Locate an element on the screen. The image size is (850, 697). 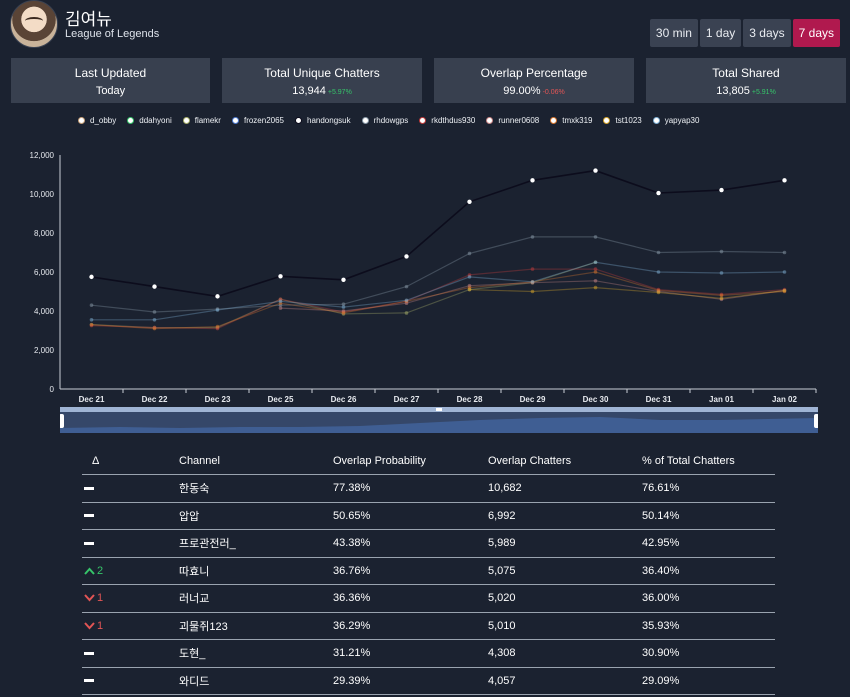
channel-name: 프로관전러_ is located at coordinates (256, 543).